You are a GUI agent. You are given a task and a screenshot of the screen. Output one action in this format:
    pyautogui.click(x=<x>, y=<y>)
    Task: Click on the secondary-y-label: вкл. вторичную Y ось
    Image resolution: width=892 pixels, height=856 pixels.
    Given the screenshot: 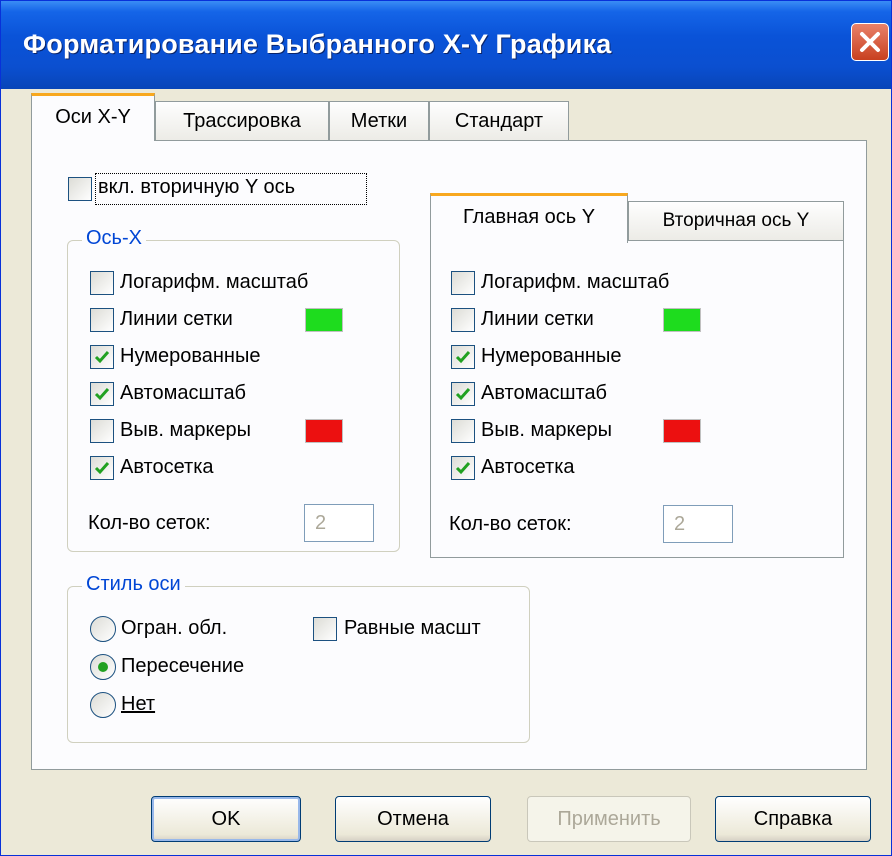 What is the action you would take?
    pyautogui.click(x=197, y=187)
    